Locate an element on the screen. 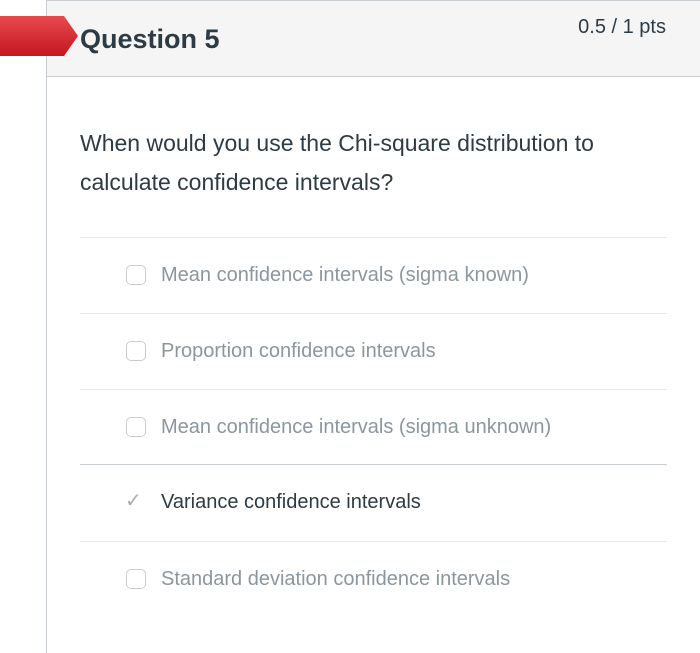  question-title: Question 5 is located at coordinates (150, 39).